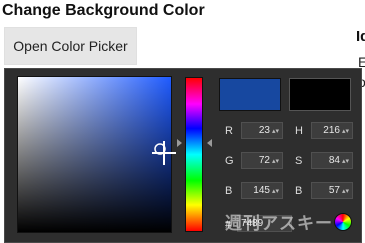 The width and height of the screenshot is (365, 243). I want to click on brightness-input: 57 ▴▾, so click(332, 190).